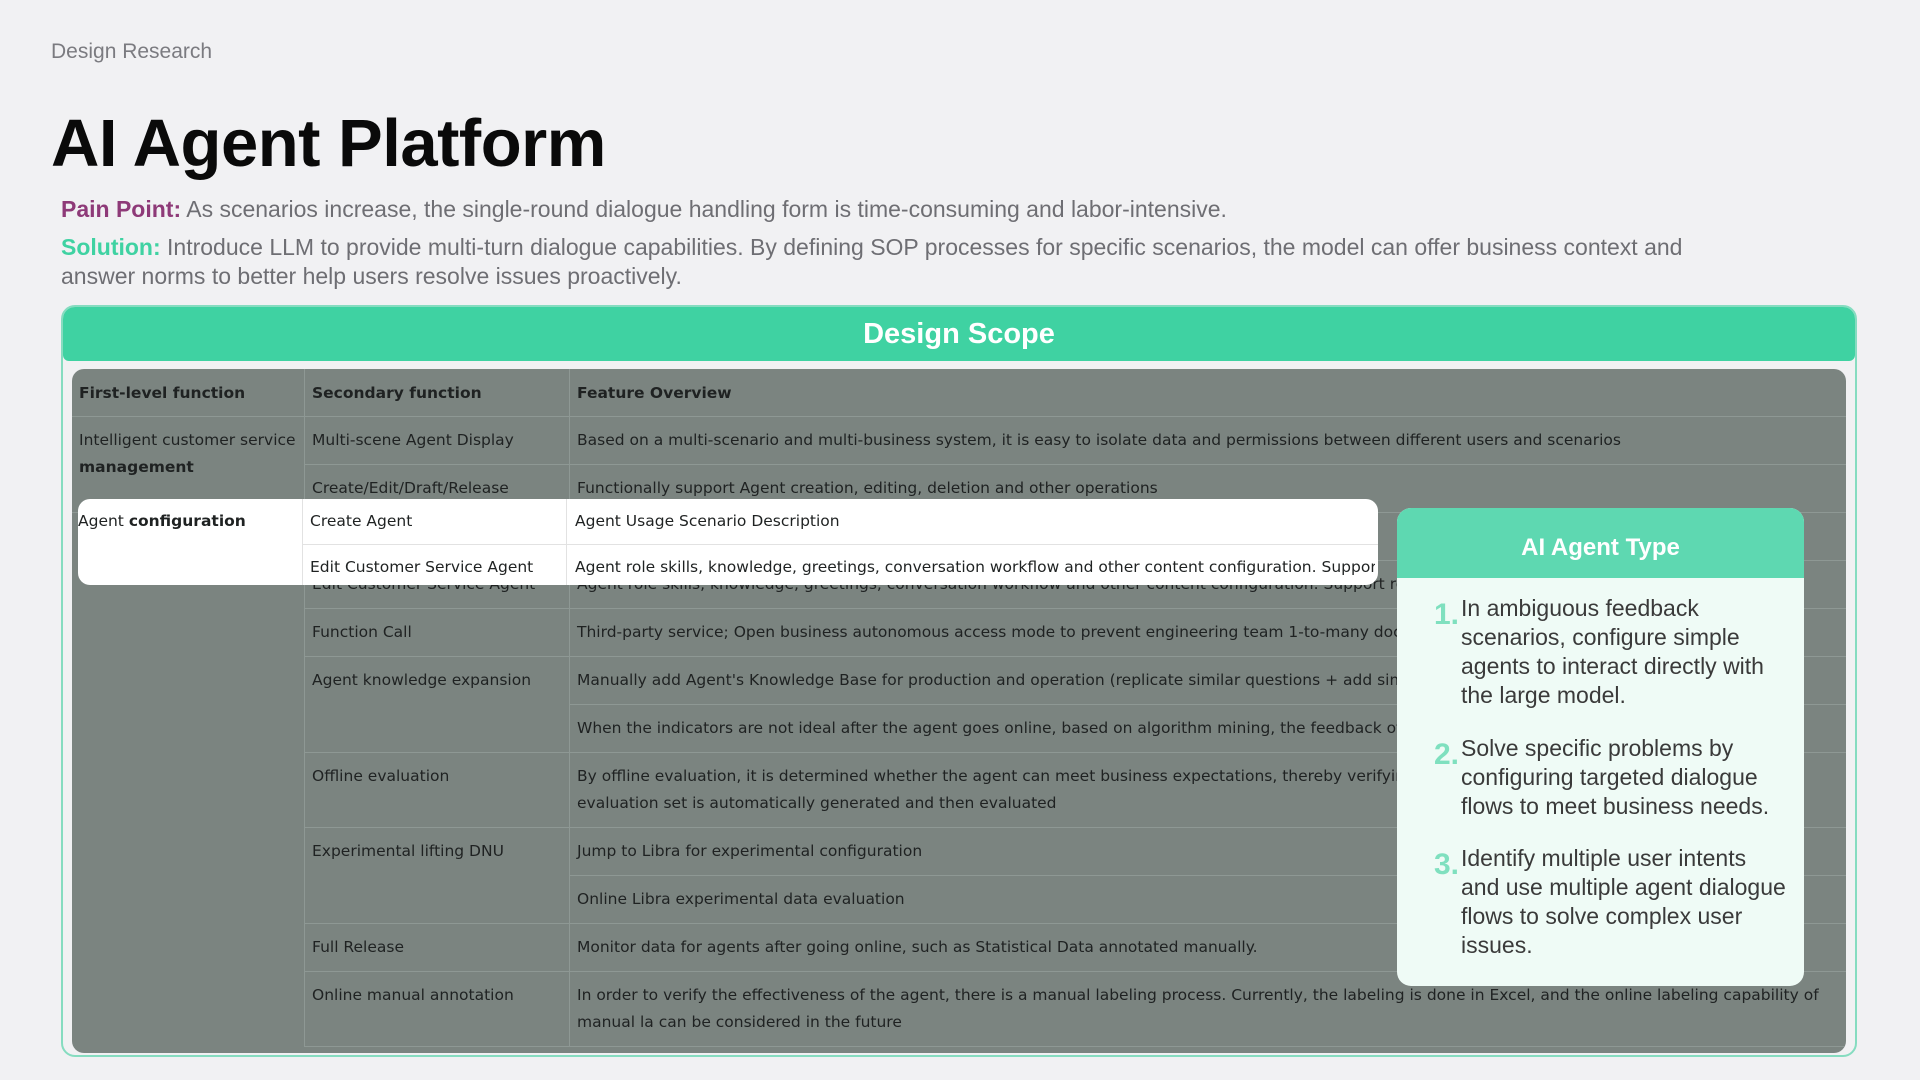 This screenshot has width=1920, height=1080. What do you see at coordinates (187, 521) in the screenshot?
I see `group-label-bold: configuration` at bounding box center [187, 521].